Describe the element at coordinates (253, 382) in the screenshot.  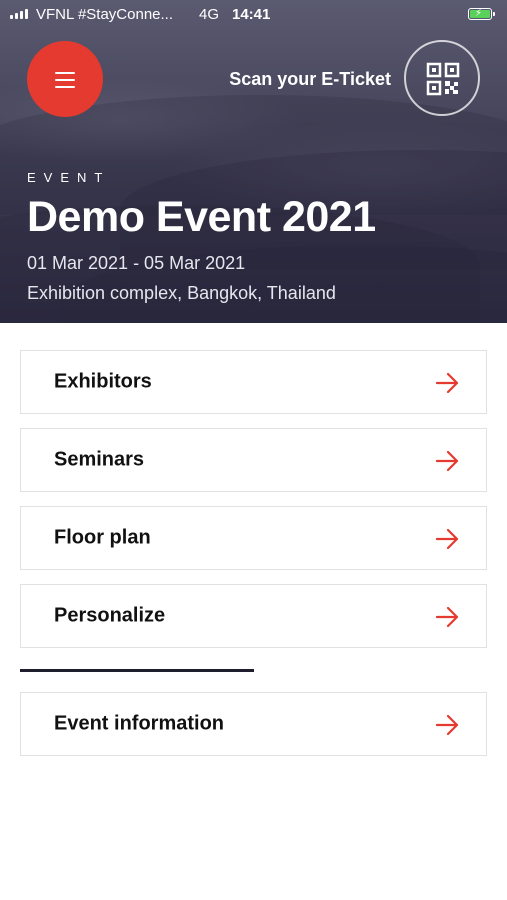
I see `exhibitors-link: Exhibitors` at that location.